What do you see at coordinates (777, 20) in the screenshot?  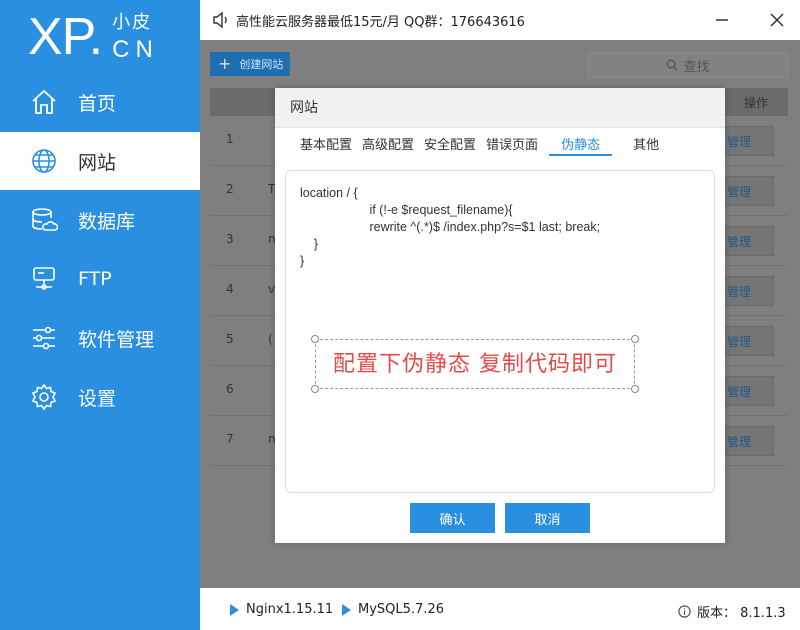 I see `close-button` at bounding box center [777, 20].